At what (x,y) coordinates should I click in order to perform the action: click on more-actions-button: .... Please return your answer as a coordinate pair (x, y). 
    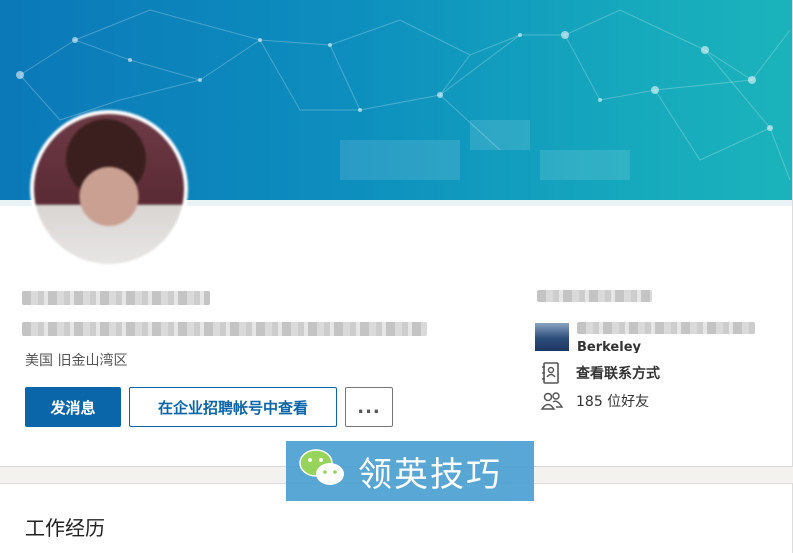
    Looking at the image, I should click on (369, 407).